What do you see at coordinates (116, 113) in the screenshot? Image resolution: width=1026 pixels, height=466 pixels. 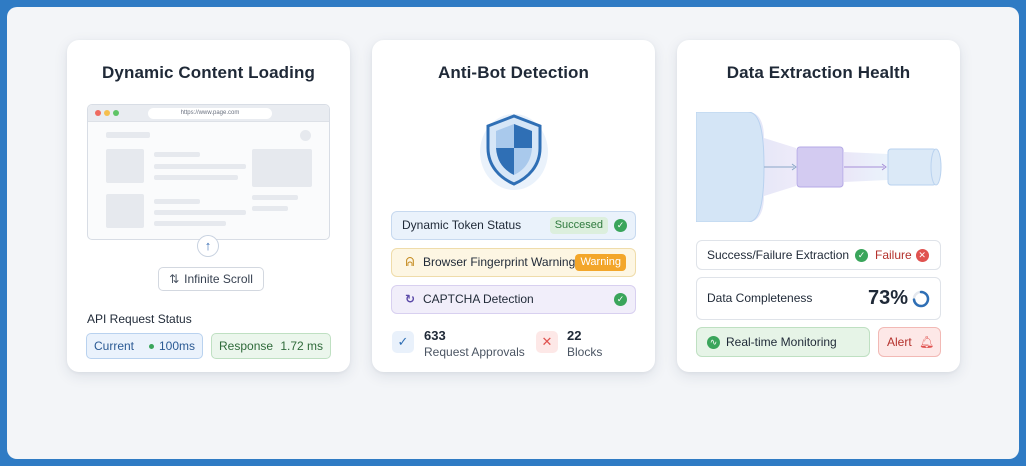 I see `maximize-dot-icon` at bounding box center [116, 113].